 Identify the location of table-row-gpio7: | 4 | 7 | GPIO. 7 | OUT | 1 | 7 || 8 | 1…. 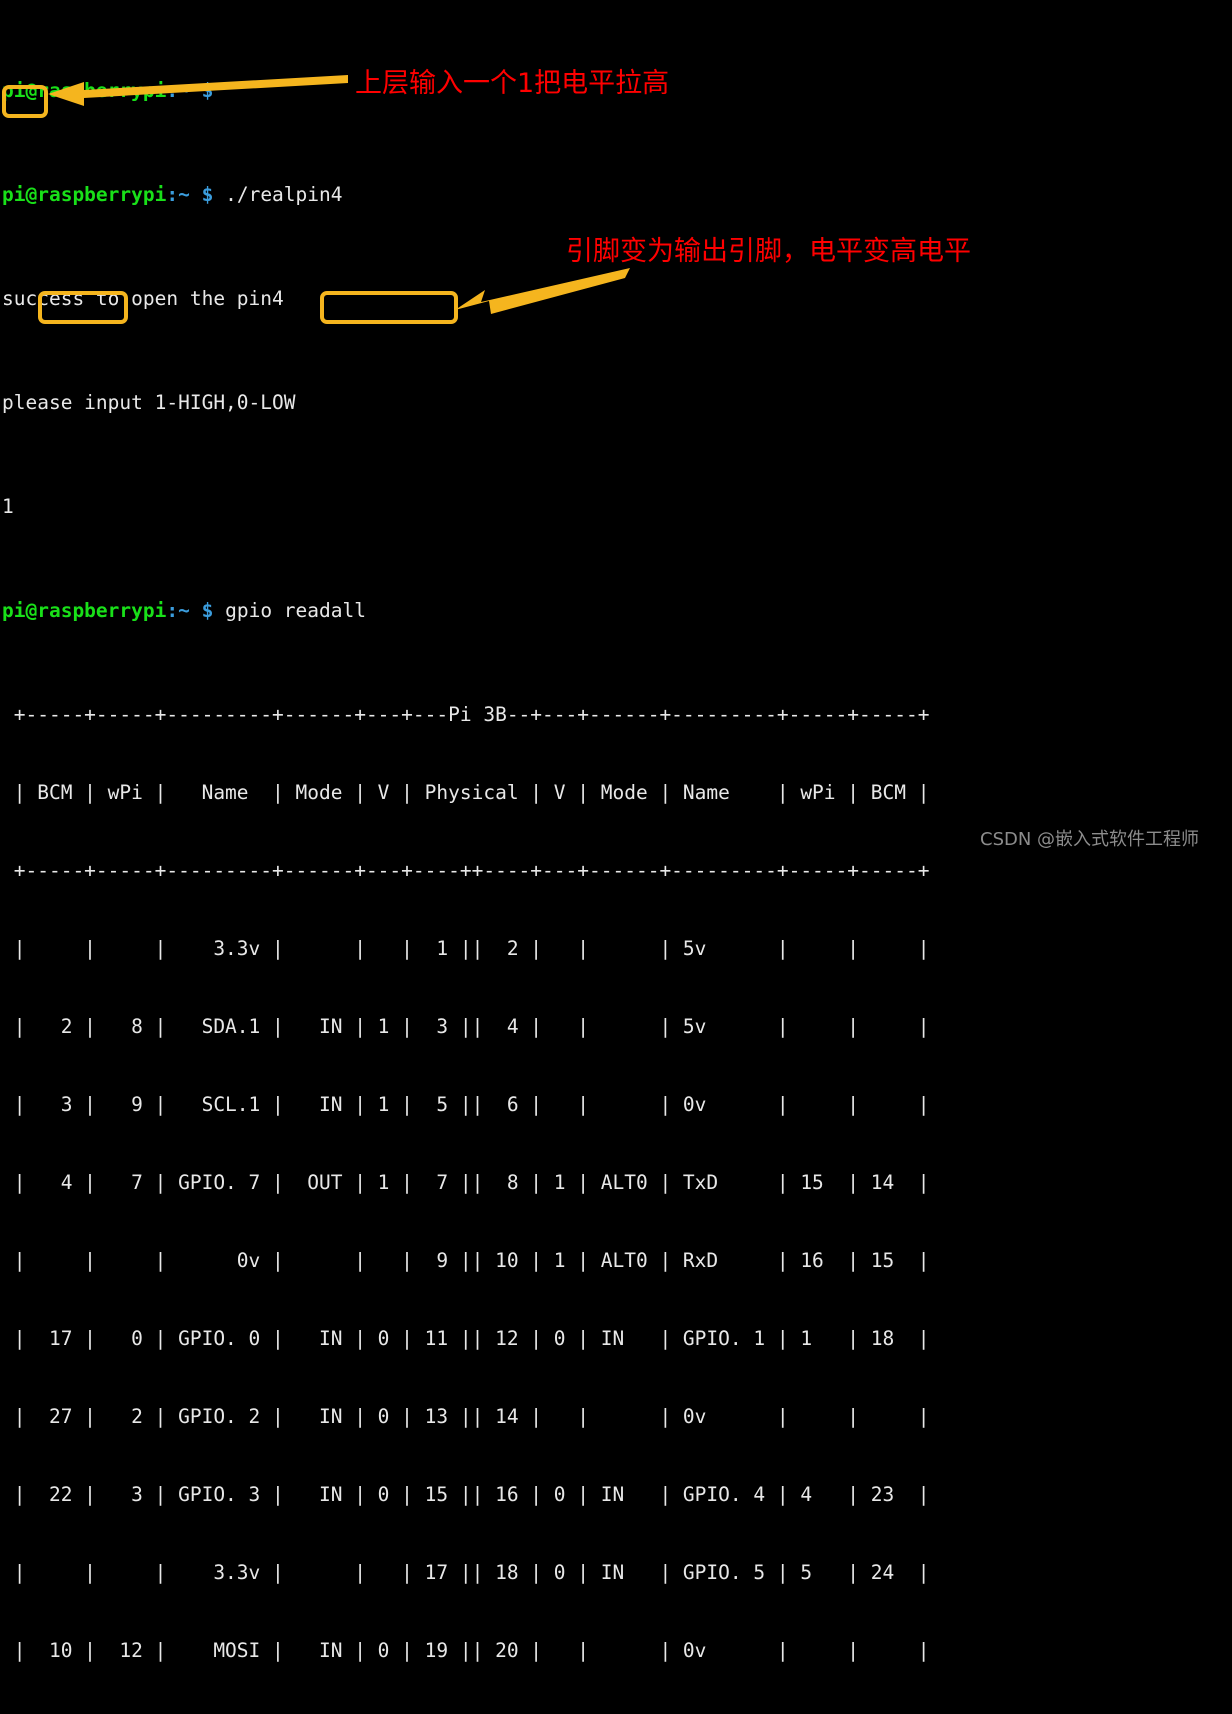
(466, 1182).